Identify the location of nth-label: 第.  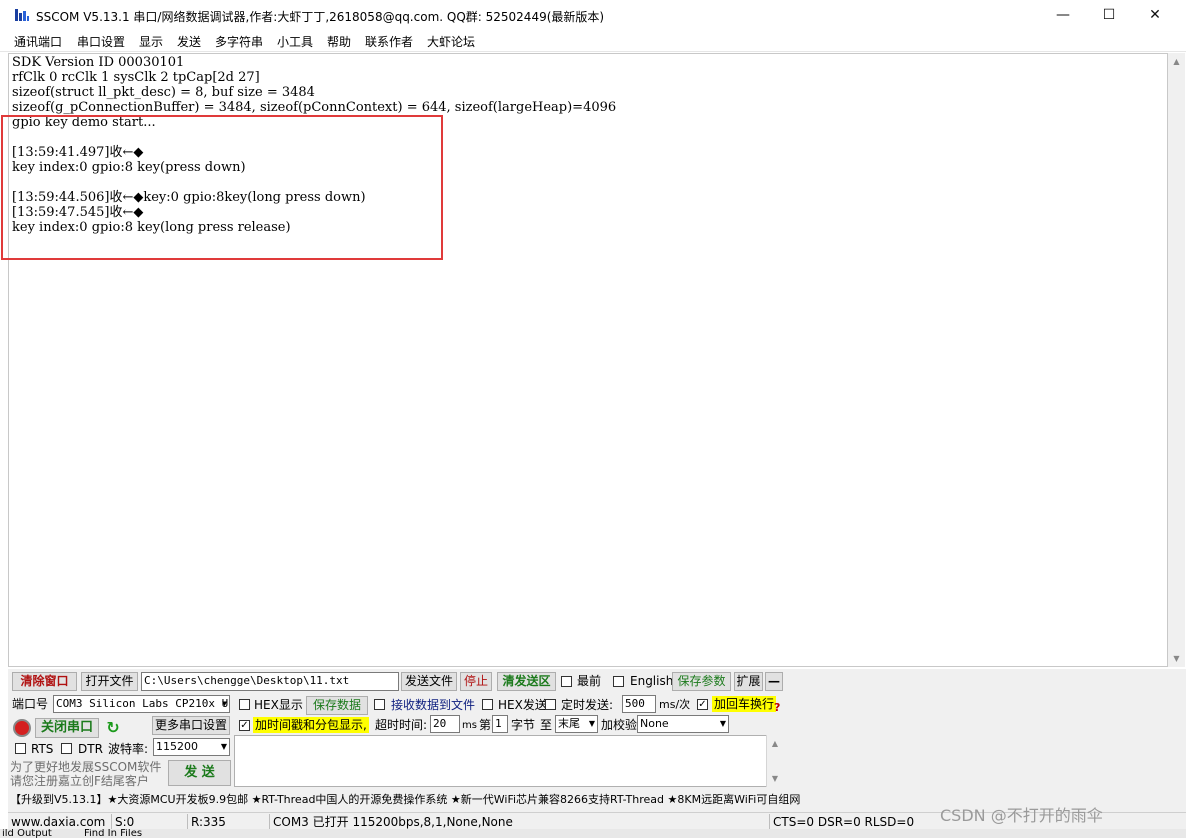
(485, 725).